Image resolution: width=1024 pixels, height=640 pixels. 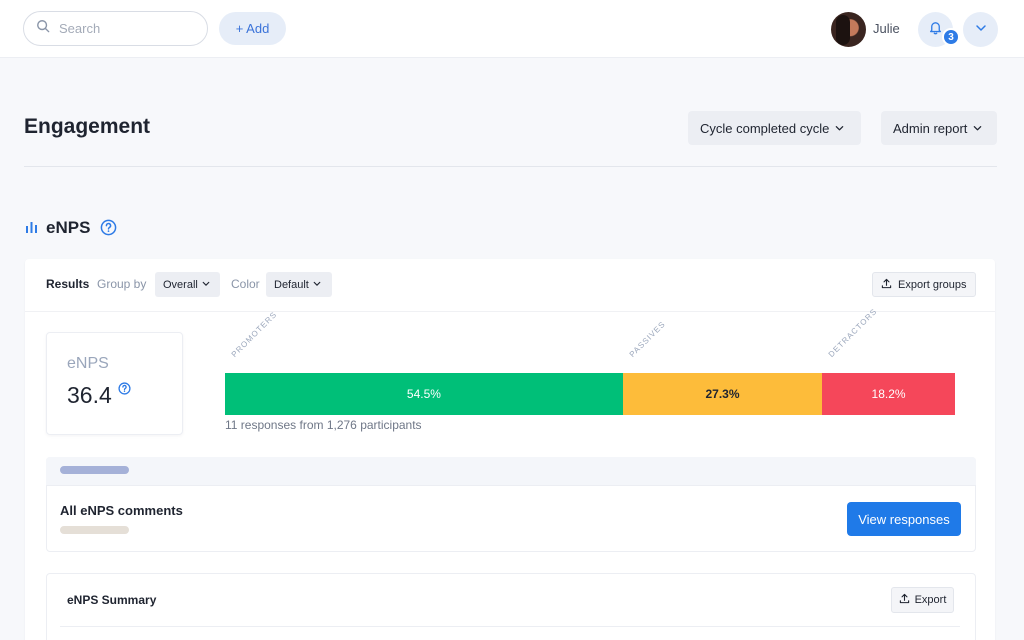 What do you see at coordinates (122, 284) in the screenshot?
I see `group-by-label: Group by` at bounding box center [122, 284].